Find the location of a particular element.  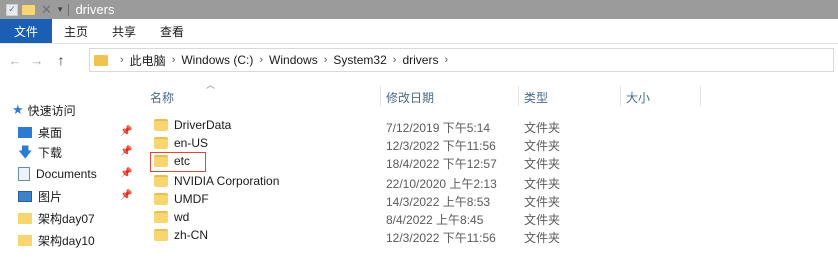

file-name: etc is located at coordinates (182, 161).